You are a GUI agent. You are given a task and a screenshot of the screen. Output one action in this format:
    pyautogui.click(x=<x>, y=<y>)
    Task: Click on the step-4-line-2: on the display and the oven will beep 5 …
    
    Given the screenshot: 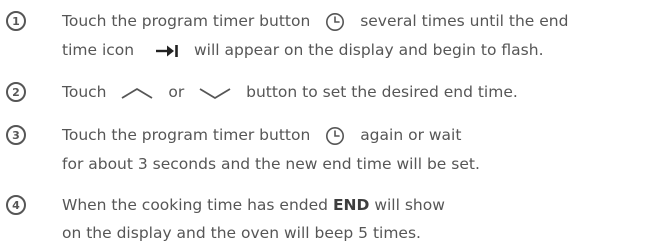 What is the action you would take?
    pyautogui.click(x=241, y=233)
    